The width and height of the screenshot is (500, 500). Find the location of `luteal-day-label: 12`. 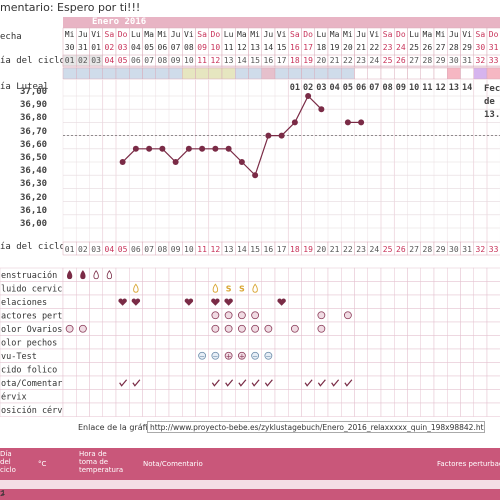

luteal-day-label: 12 is located at coordinates (441, 88).